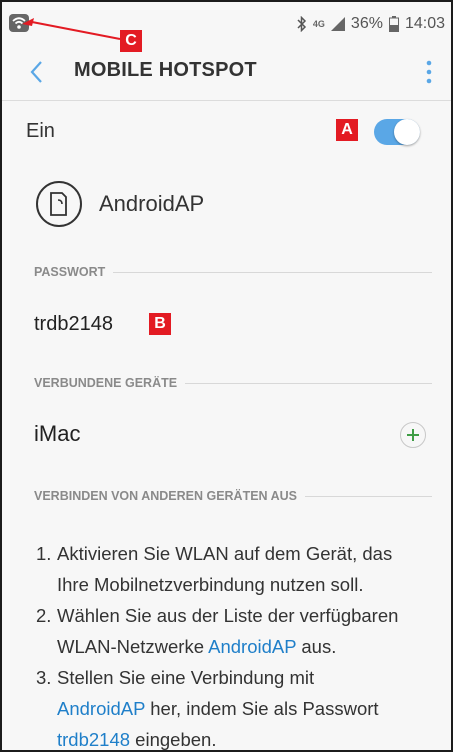 The height and width of the screenshot is (752, 453). Describe the element at coordinates (160, 324) in the screenshot. I see `annotation-badge-b: B` at that location.